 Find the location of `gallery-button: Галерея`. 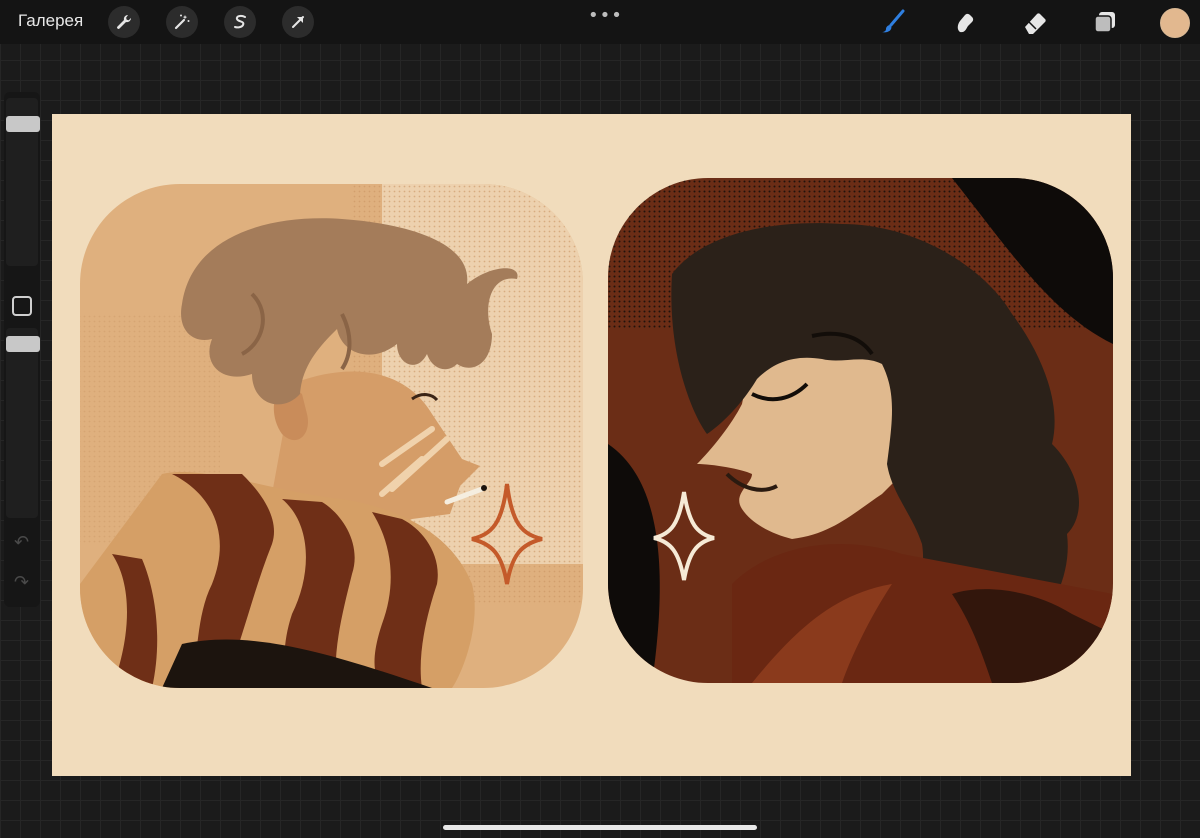

gallery-button: Галерея is located at coordinates (50, 21).